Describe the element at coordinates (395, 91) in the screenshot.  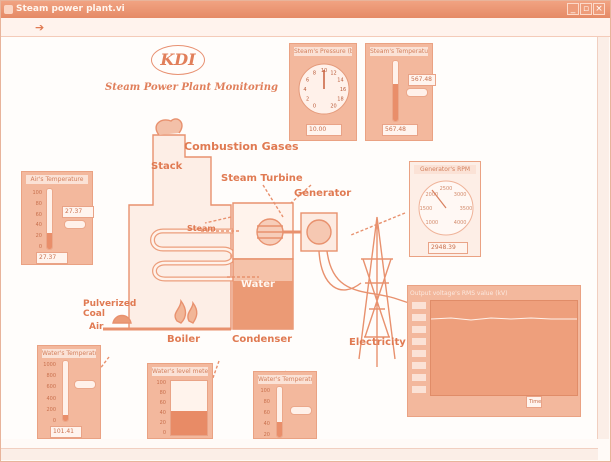
I see `steam-temp-thermometer` at that location.